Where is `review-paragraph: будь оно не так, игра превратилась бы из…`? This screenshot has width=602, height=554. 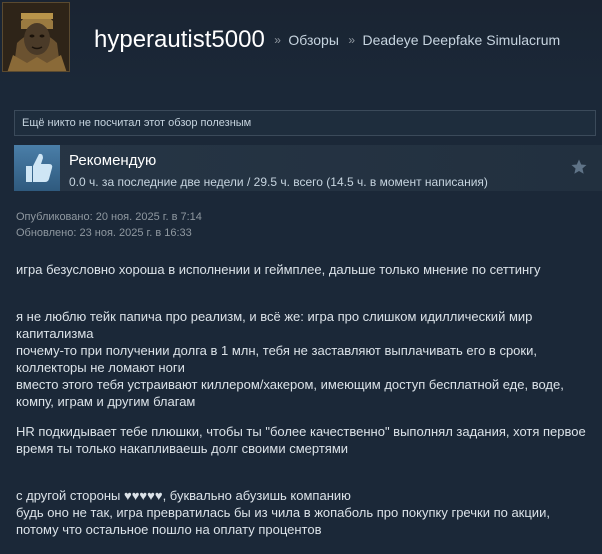 review-paragraph: будь оно не так, игра превратилась бы из… is located at coordinates (283, 521).